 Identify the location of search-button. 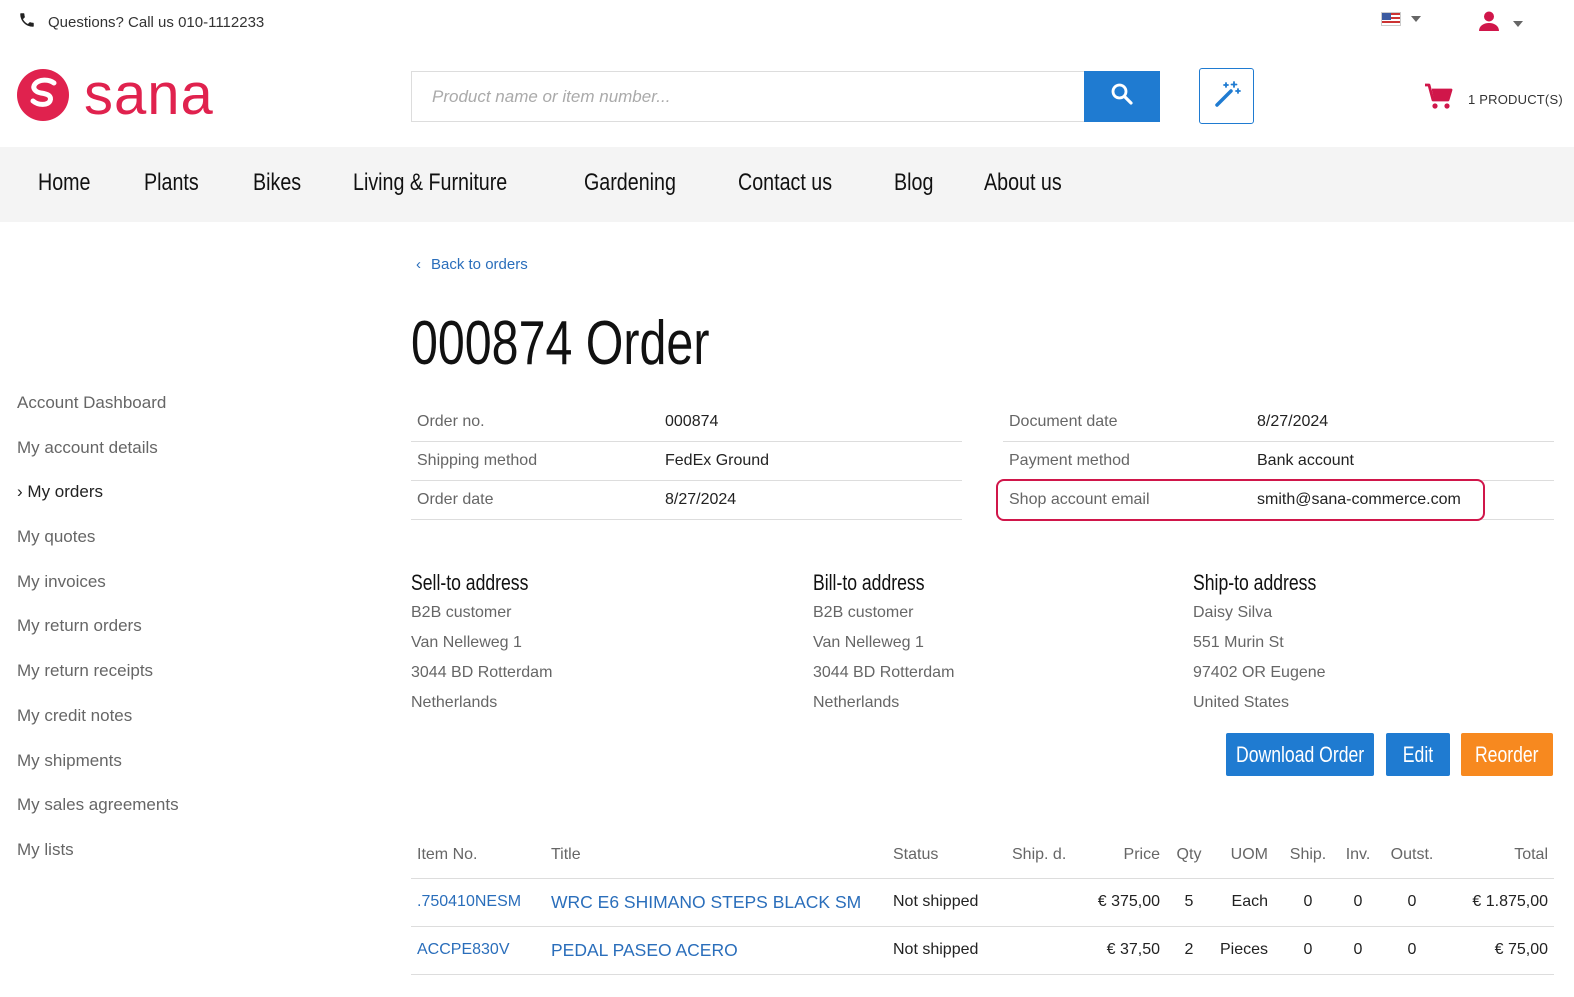
(1122, 96).